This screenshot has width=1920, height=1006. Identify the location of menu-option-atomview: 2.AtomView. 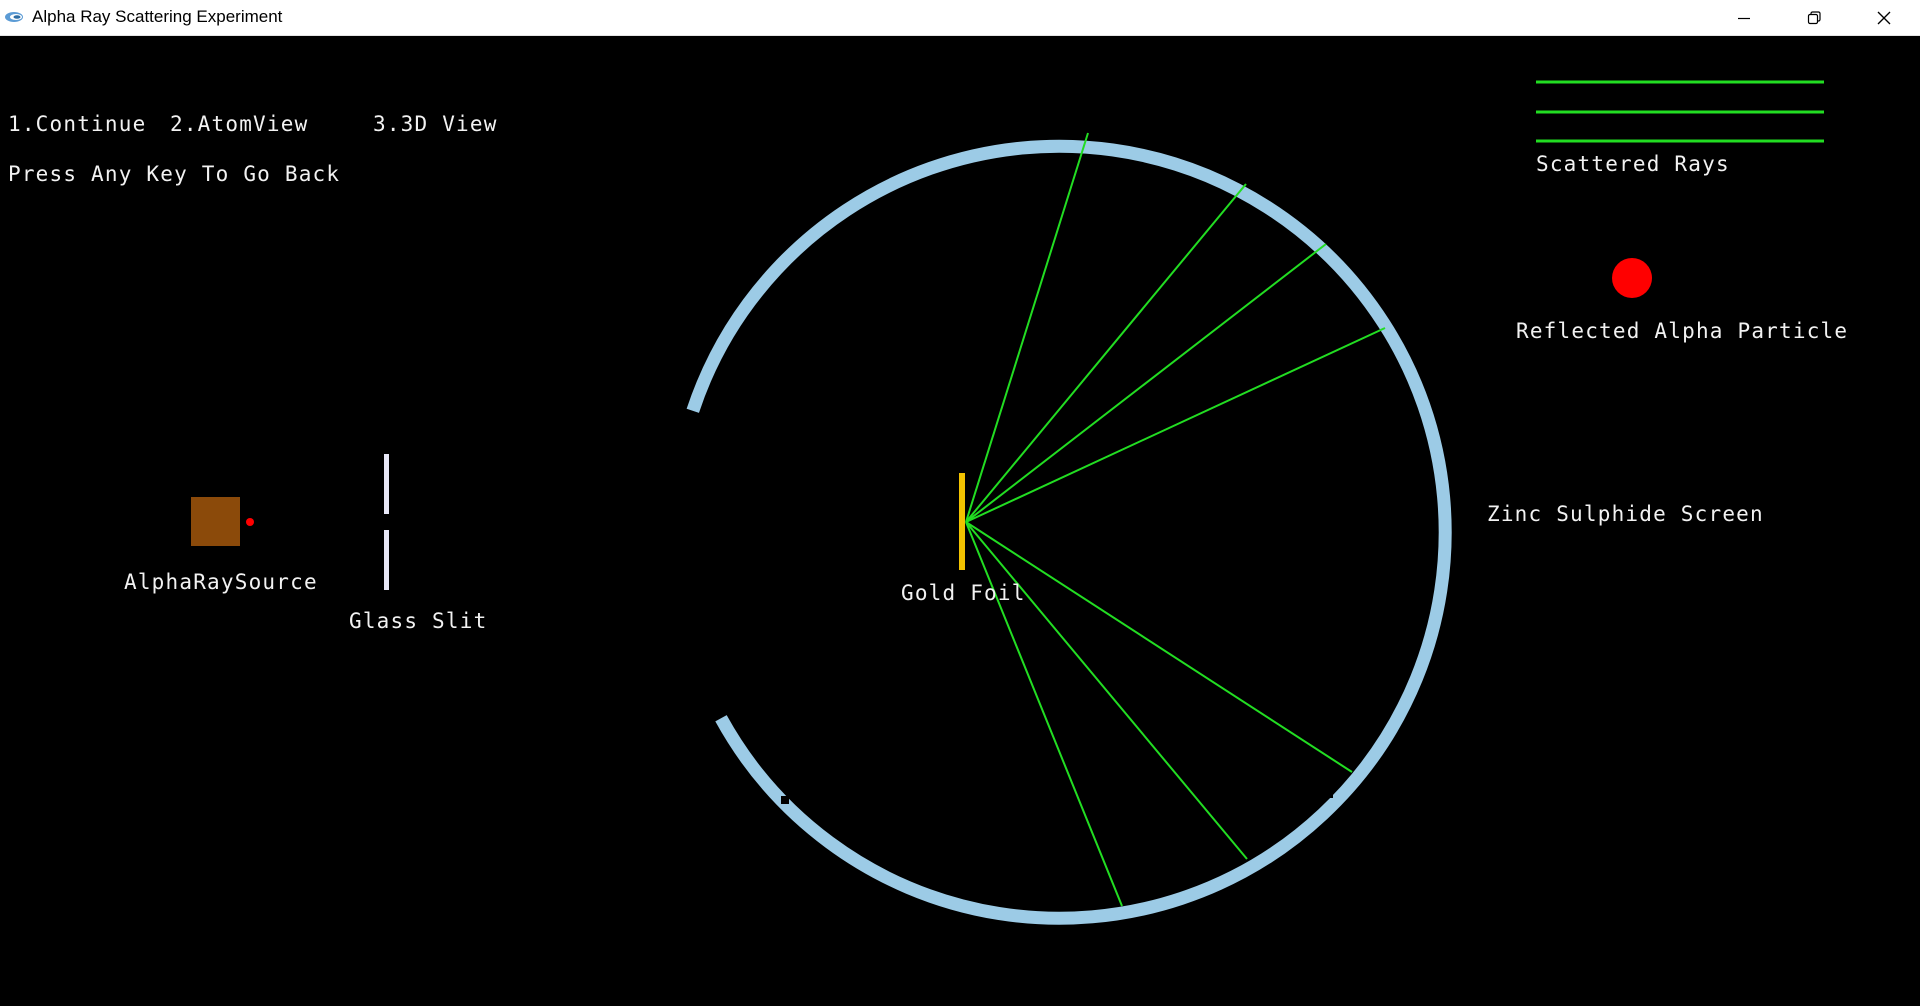
(239, 124).